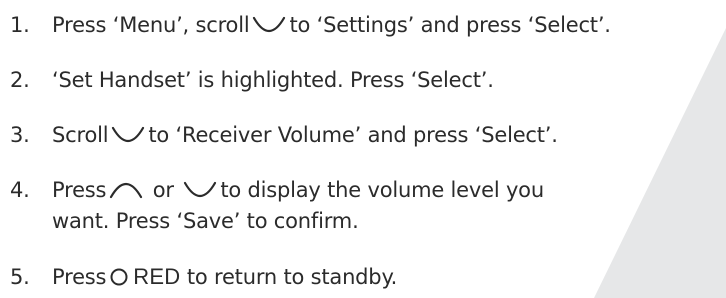 Image resolution: width=726 pixels, height=298 pixels. Describe the element at coordinates (20, 277) in the screenshot. I see `step-number: 5.` at that location.